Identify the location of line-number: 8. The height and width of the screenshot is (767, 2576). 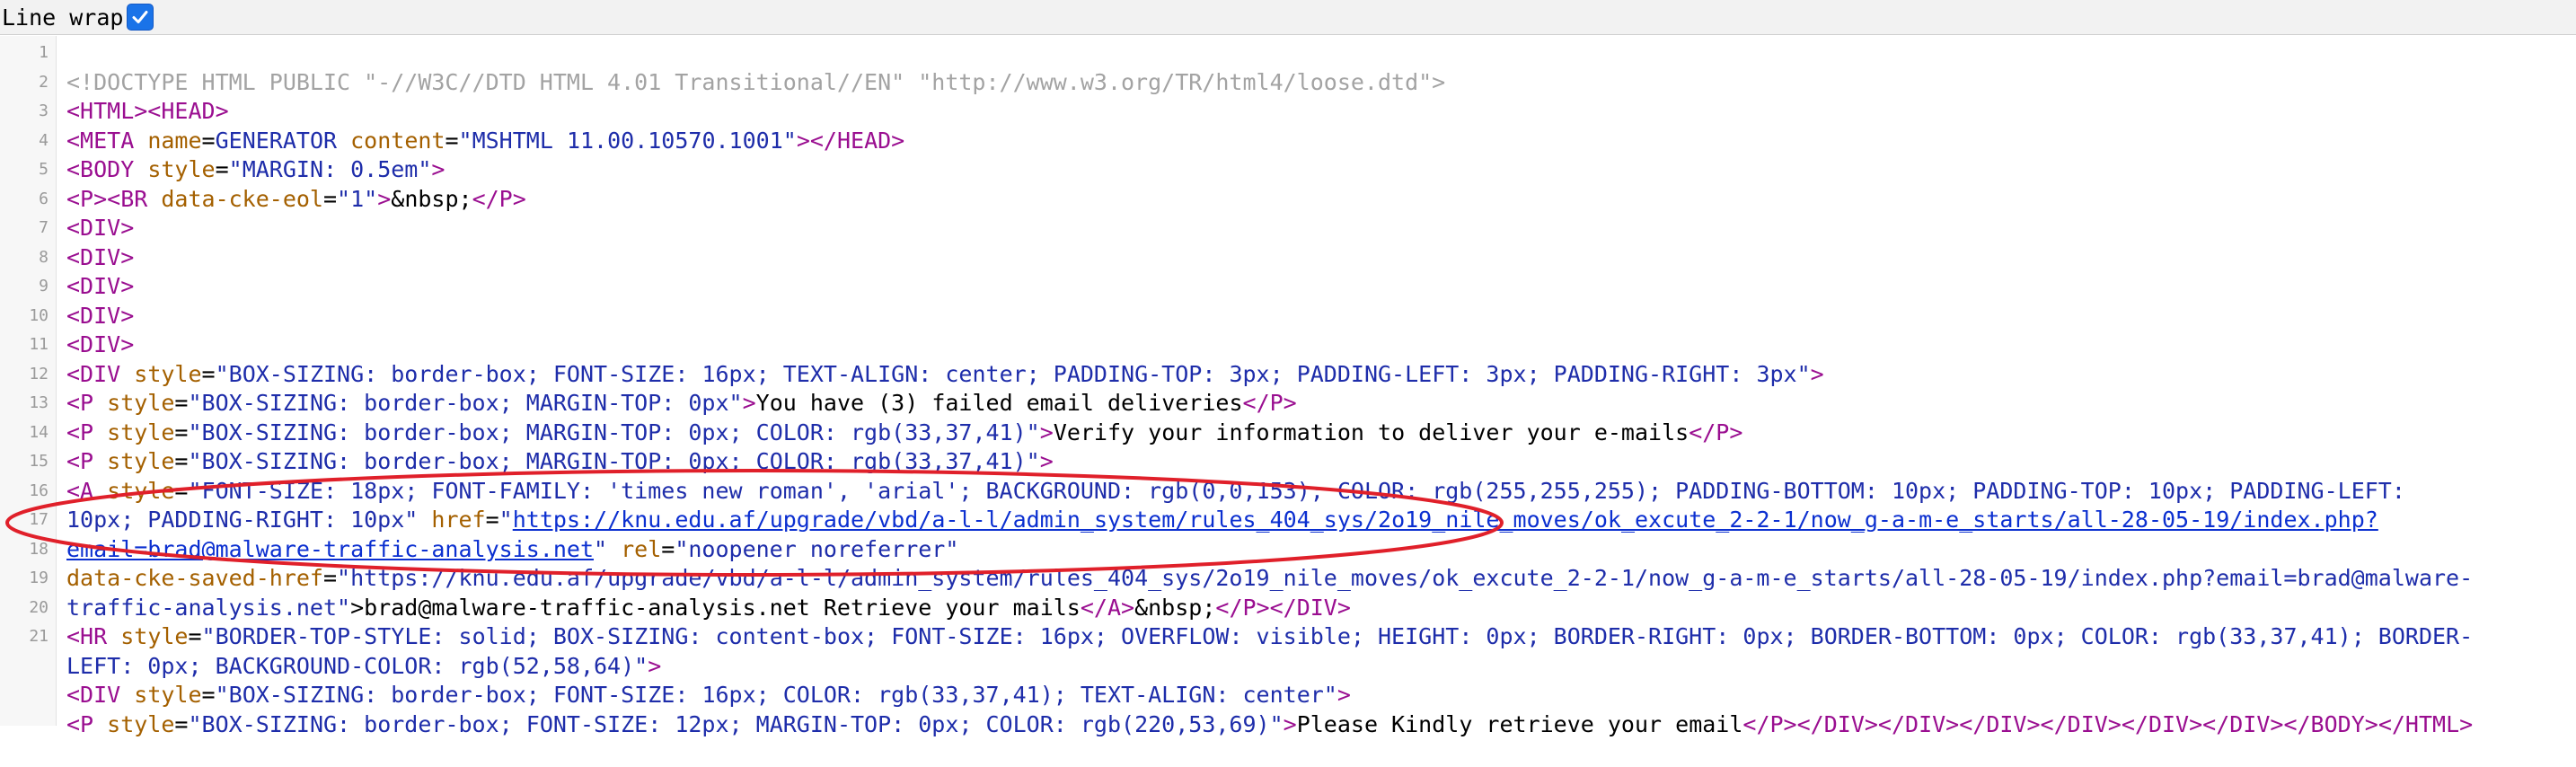
(44, 257).